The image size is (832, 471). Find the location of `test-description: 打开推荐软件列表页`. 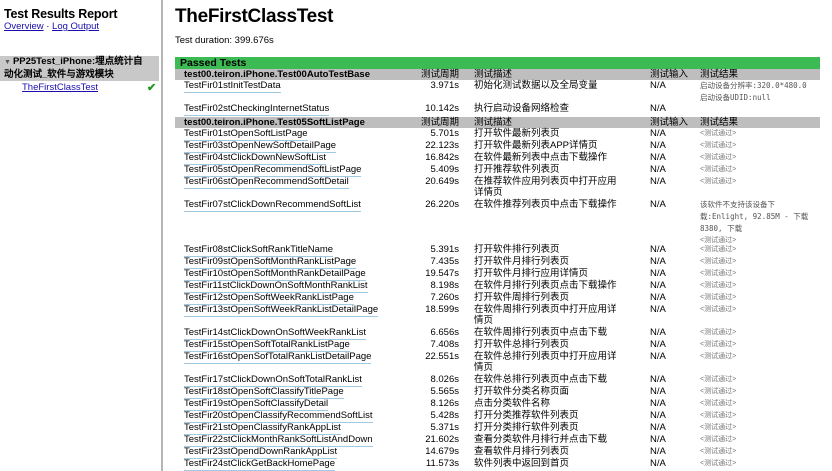

test-description: 打开推荐软件列表页 is located at coordinates (517, 169).